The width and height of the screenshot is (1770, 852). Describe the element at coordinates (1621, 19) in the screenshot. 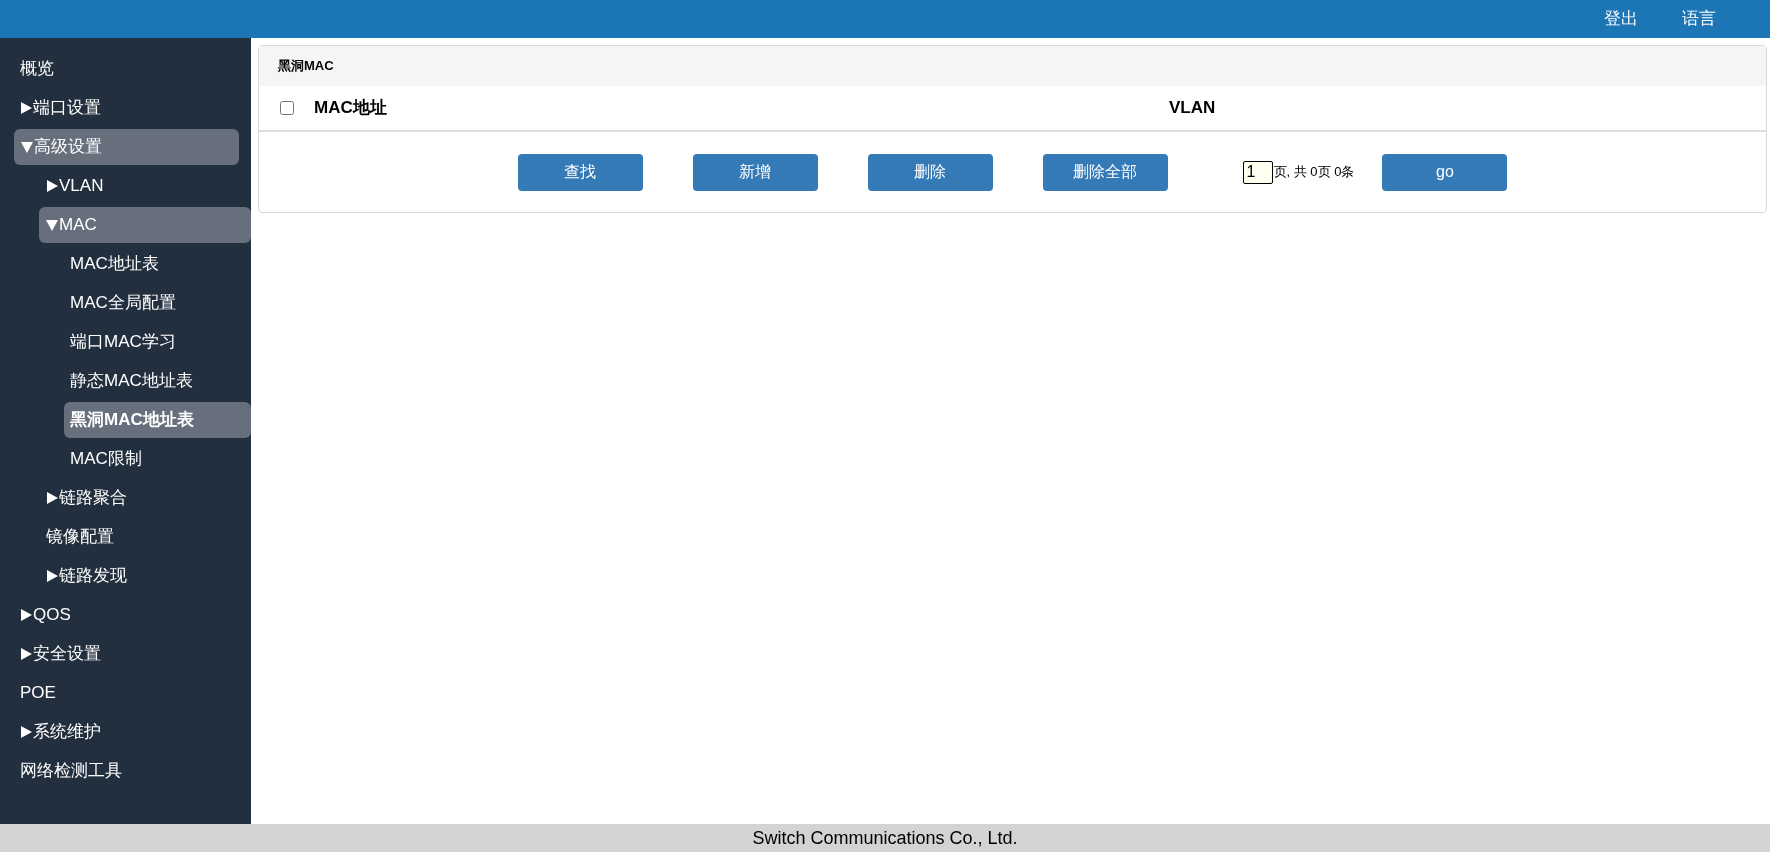

I see `header-link: 登出` at that location.